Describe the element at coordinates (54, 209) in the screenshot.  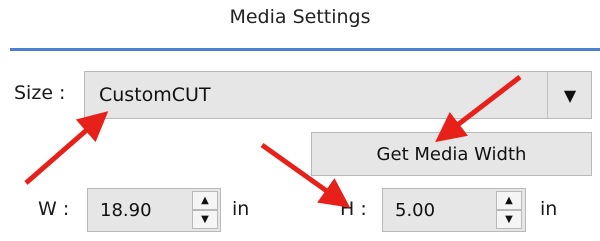
I see `width-label: W :` at that location.